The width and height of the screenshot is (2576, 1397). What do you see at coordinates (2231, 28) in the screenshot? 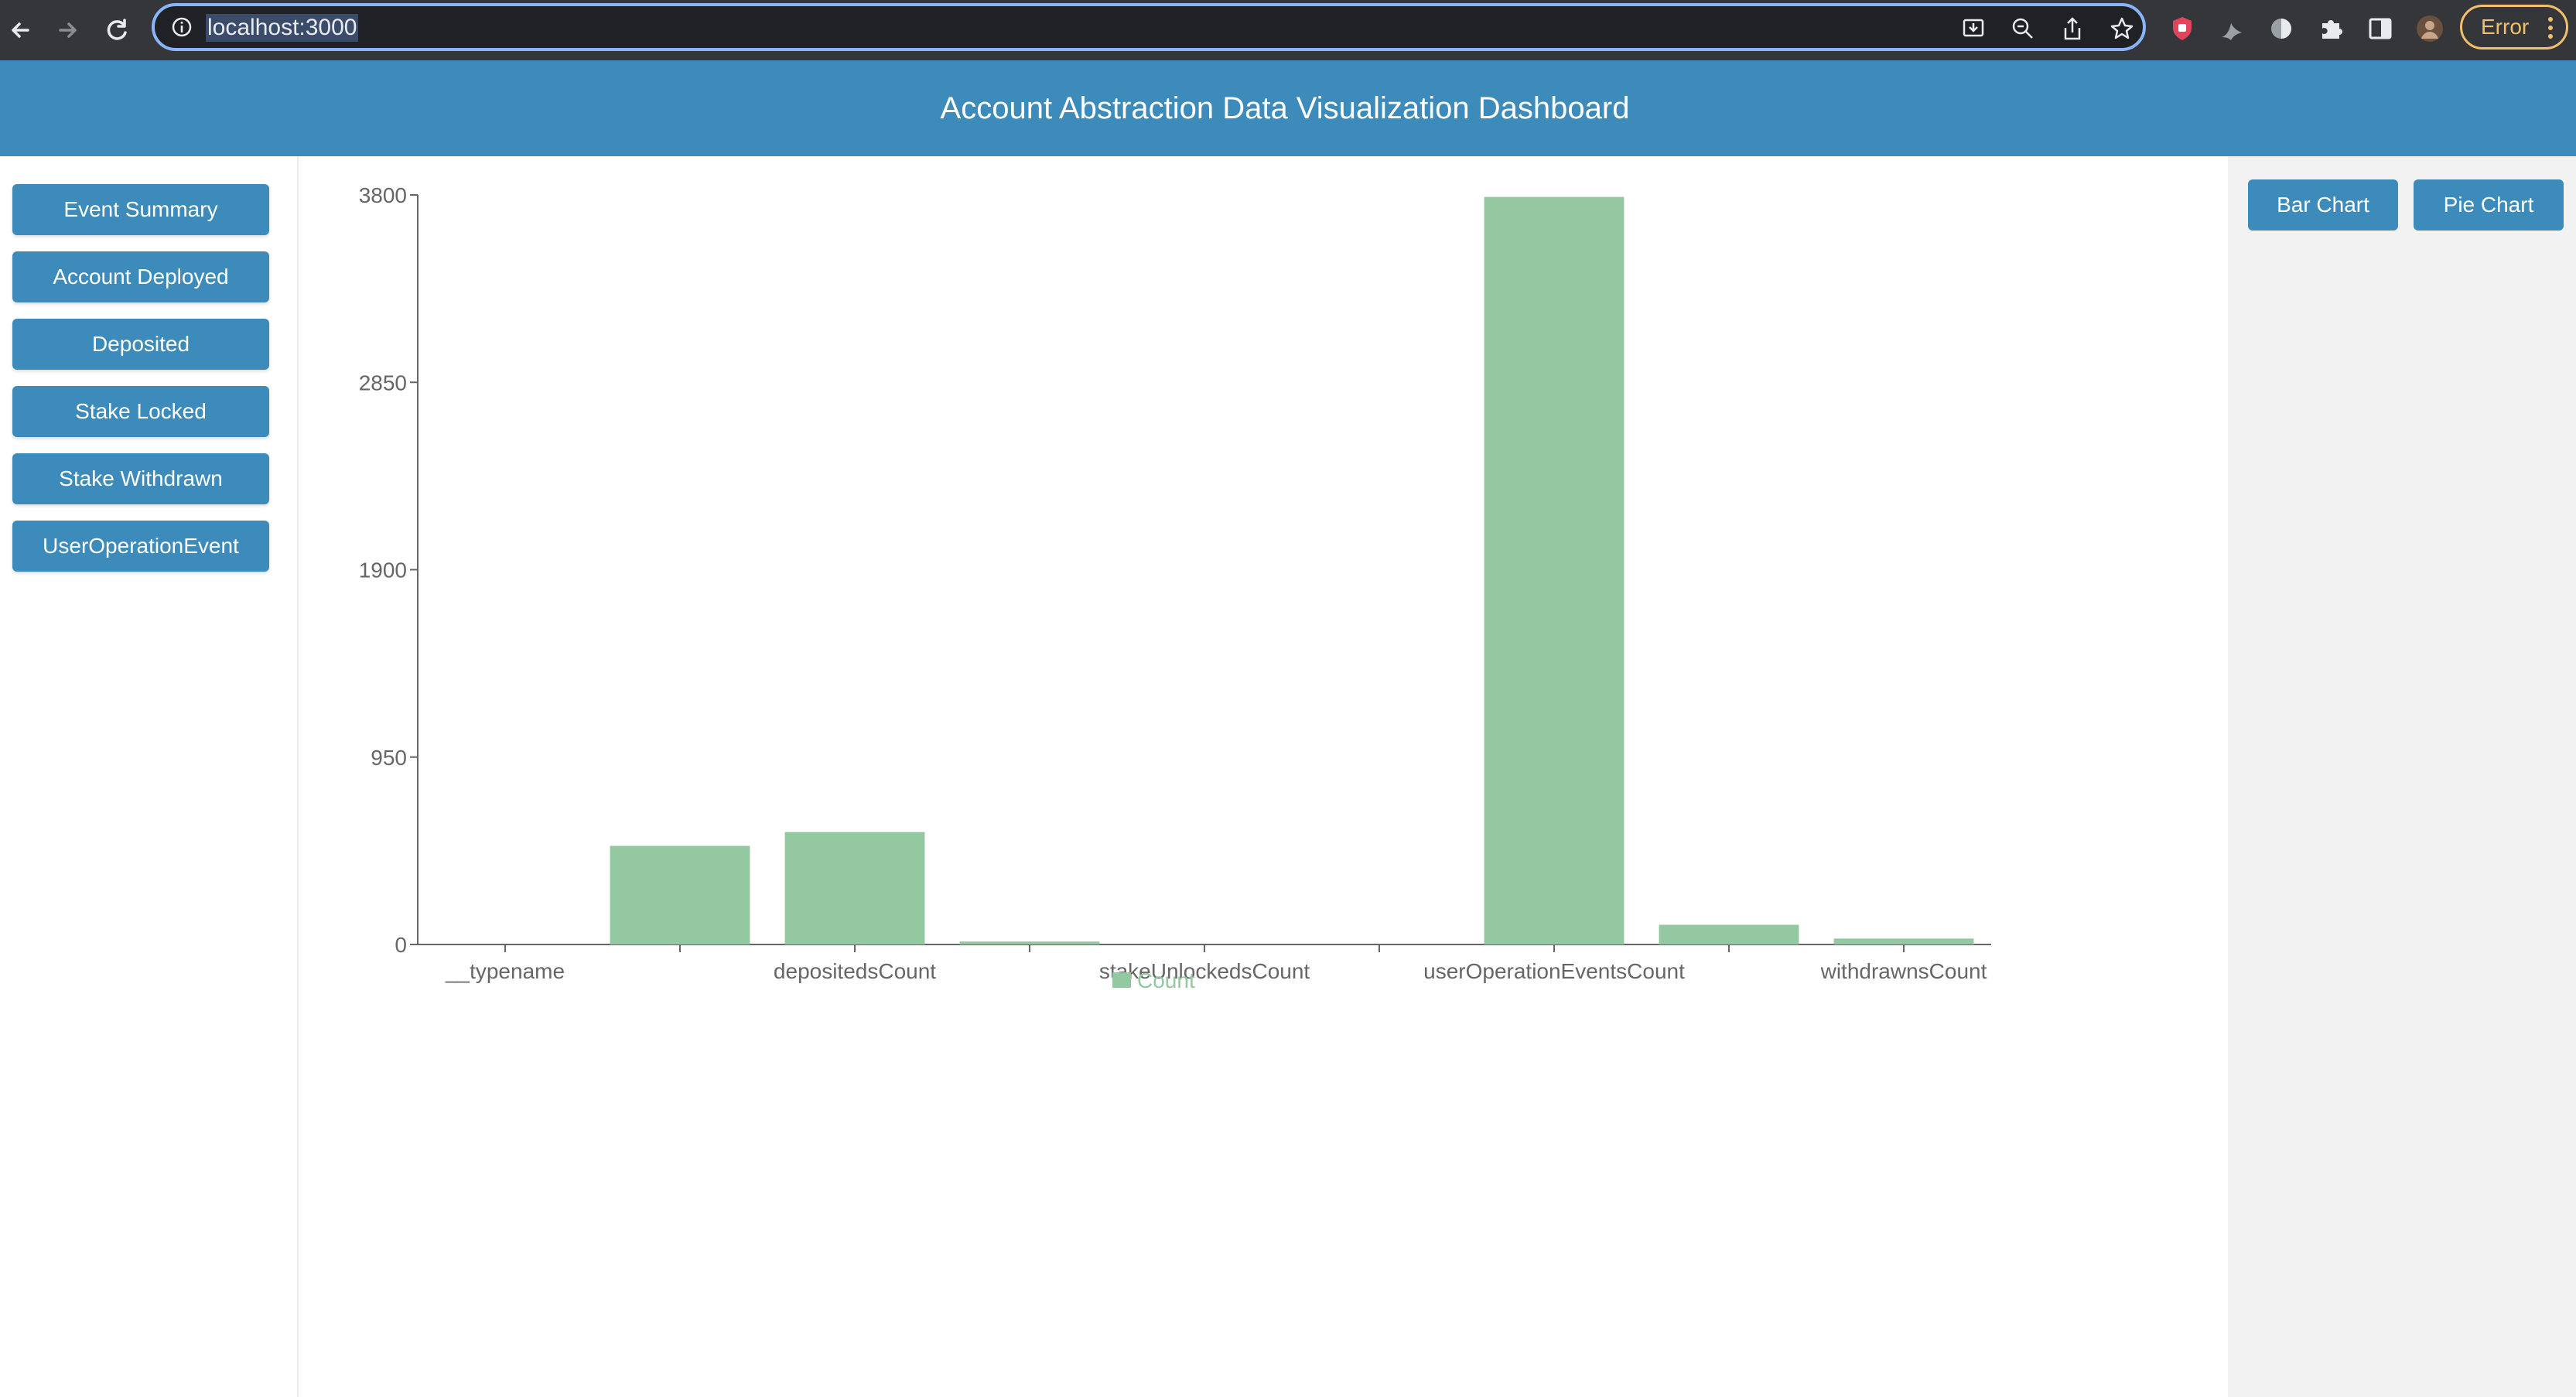
I see `bird-extension-icon` at bounding box center [2231, 28].